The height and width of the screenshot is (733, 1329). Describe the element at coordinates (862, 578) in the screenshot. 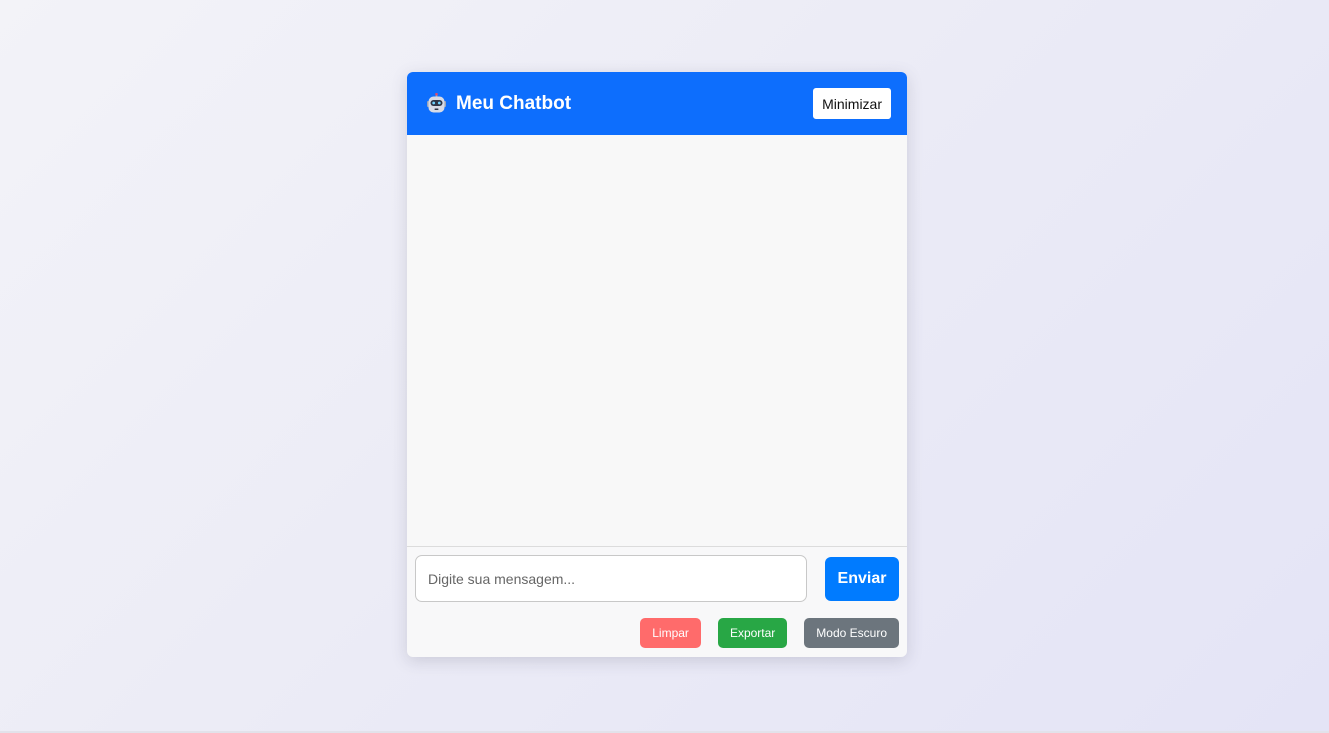

I see `send-button: Enviar` at that location.